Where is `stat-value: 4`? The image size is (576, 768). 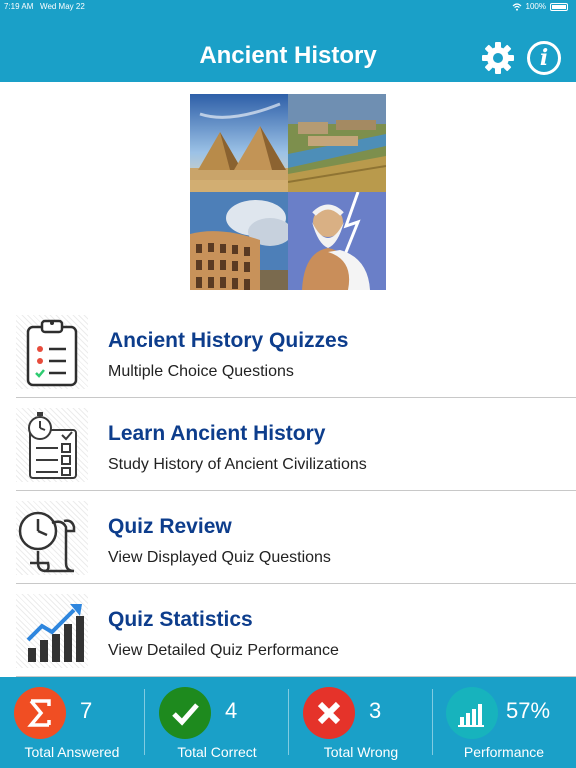 stat-value: 4 is located at coordinates (231, 710).